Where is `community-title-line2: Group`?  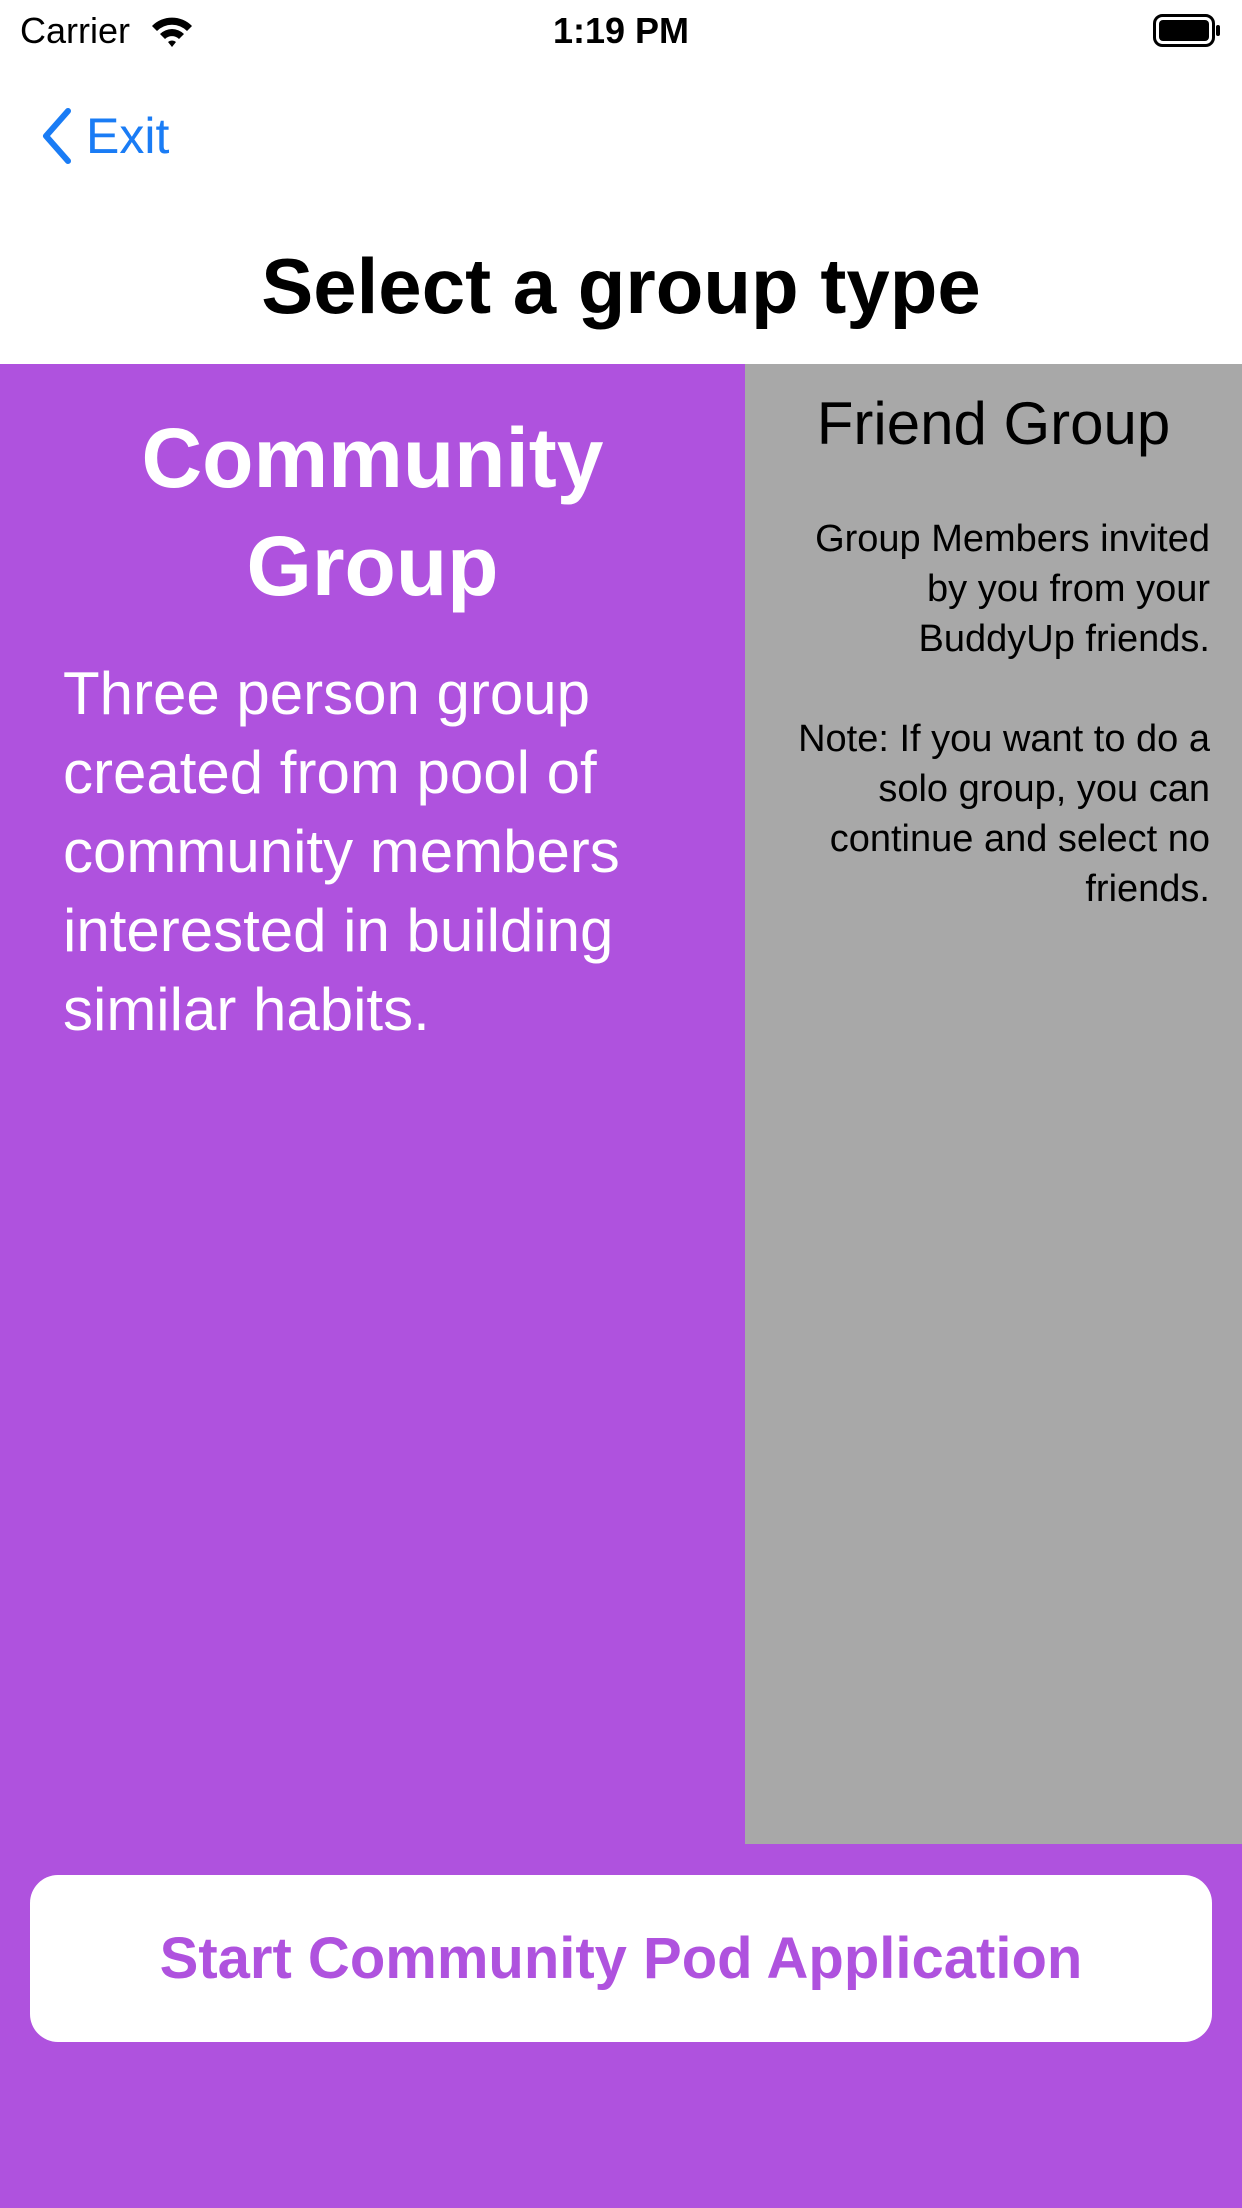 community-title-line2: Group is located at coordinates (372, 566).